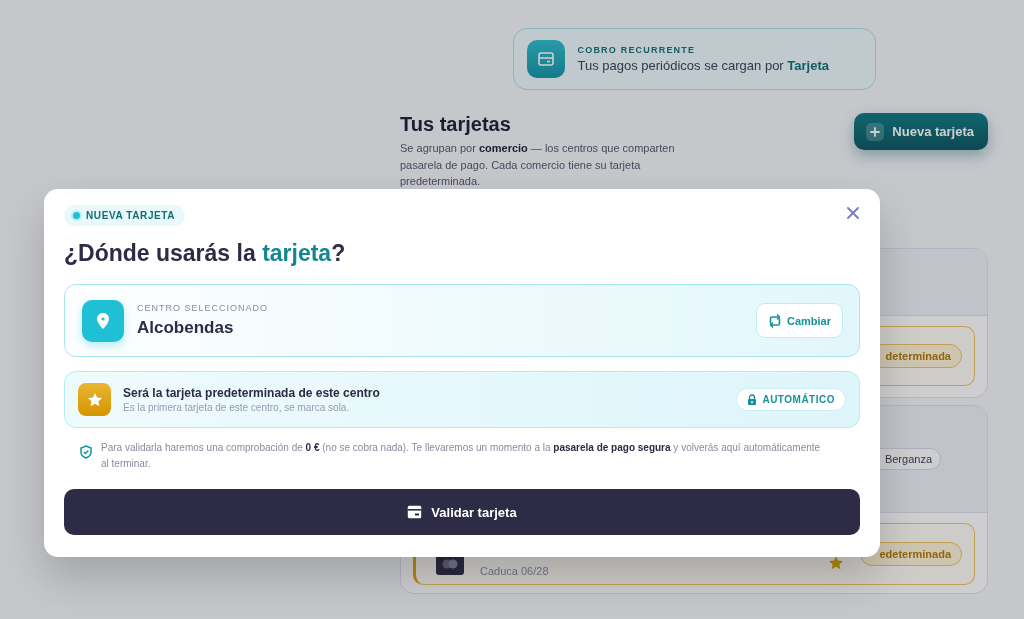 This screenshot has width=1024, height=619. What do you see at coordinates (538, 165) in the screenshot?
I see `section-description: Se agrupan por comercio — los centros que comparten pasarela de pago. Cada comercio tiene su tarjeta predeterminada.` at bounding box center [538, 165].